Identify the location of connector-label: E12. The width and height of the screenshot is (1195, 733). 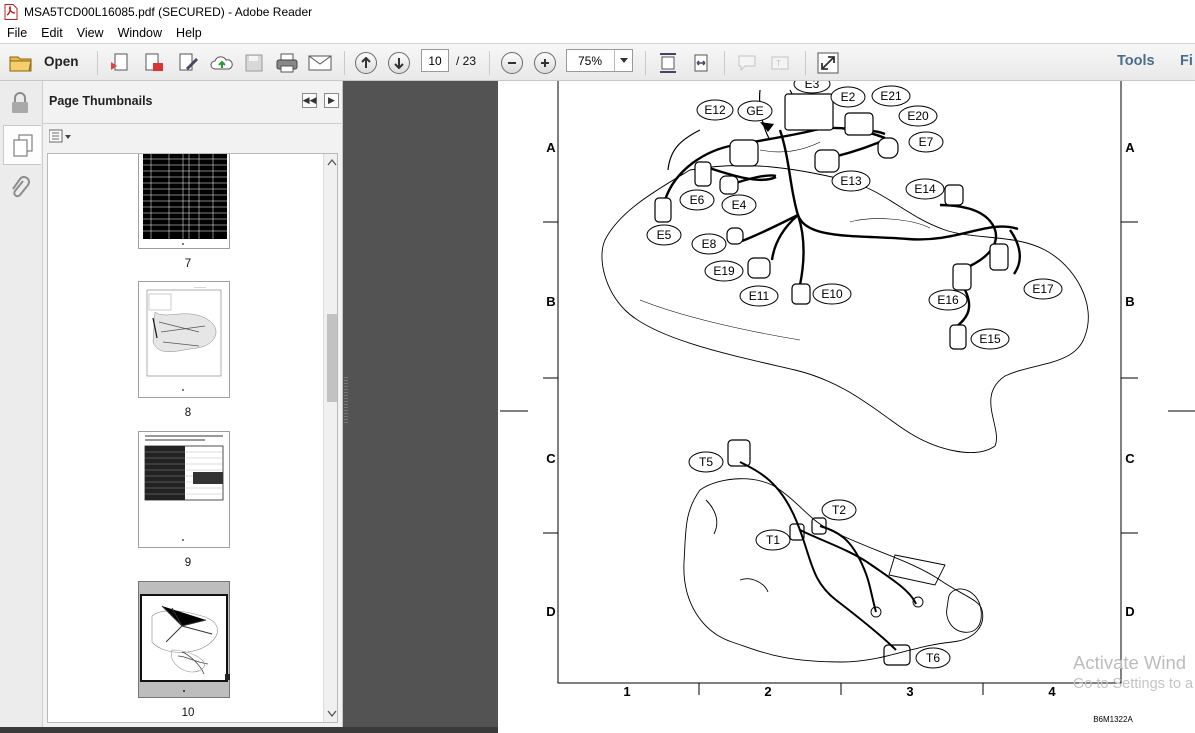
(715, 110).